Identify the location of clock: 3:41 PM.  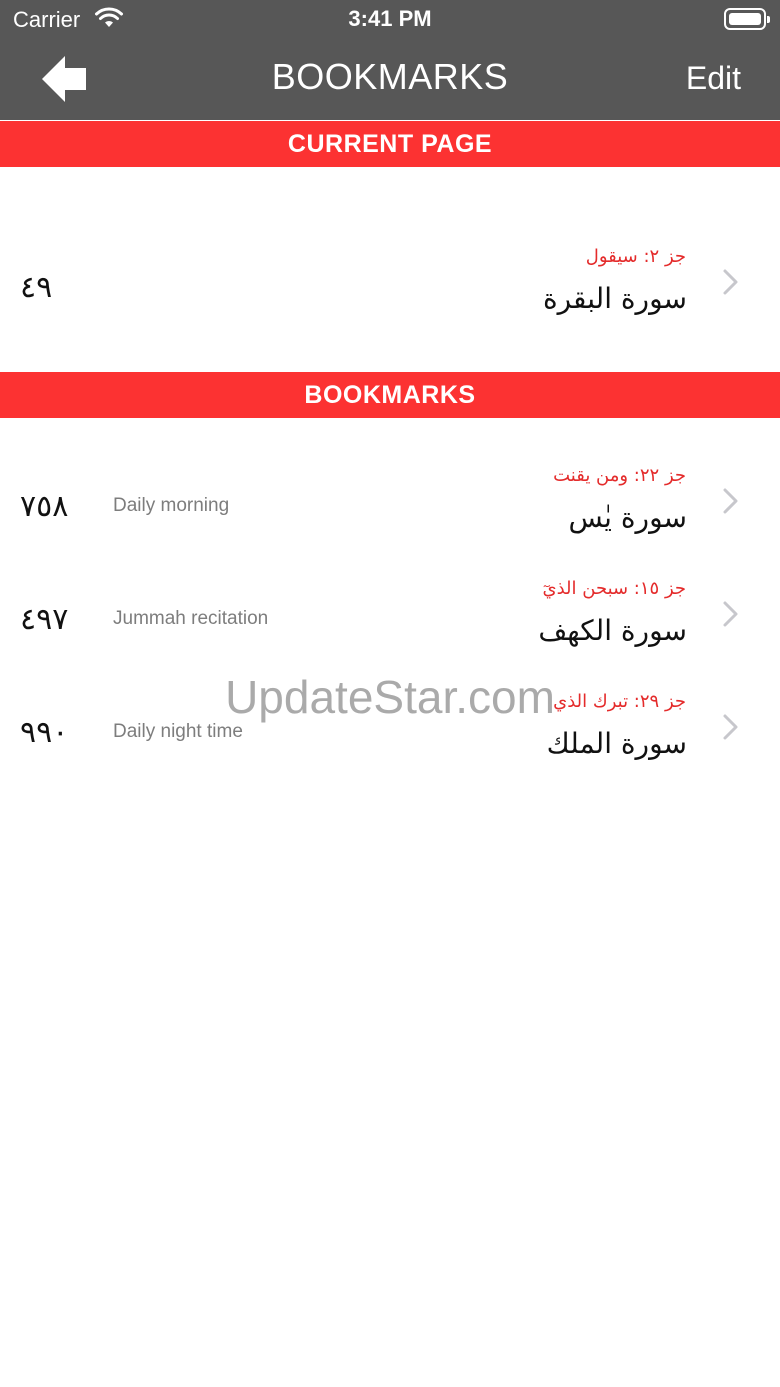
(390, 18).